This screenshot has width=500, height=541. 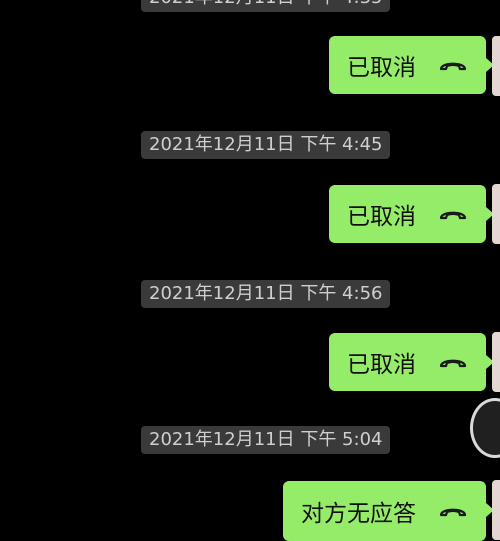 What do you see at coordinates (266, 440) in the screenshot?
I see `timestamp: 2021年12月11日 下午 5:04` at bounding box center [266, 440].